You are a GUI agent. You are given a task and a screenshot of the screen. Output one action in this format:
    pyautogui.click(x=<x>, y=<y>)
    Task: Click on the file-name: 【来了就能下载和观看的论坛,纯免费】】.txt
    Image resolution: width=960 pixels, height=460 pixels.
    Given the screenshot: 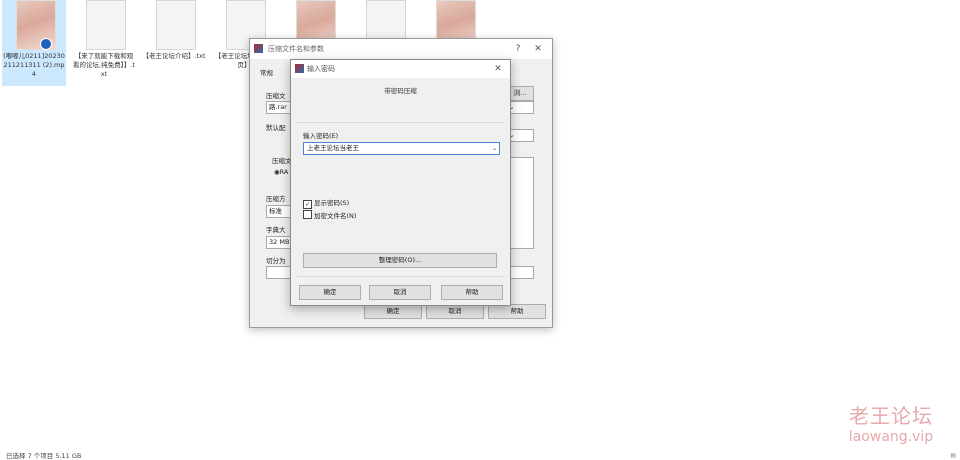 What is the action you would take?
    pyautogui.click(x=104, y=65)
    